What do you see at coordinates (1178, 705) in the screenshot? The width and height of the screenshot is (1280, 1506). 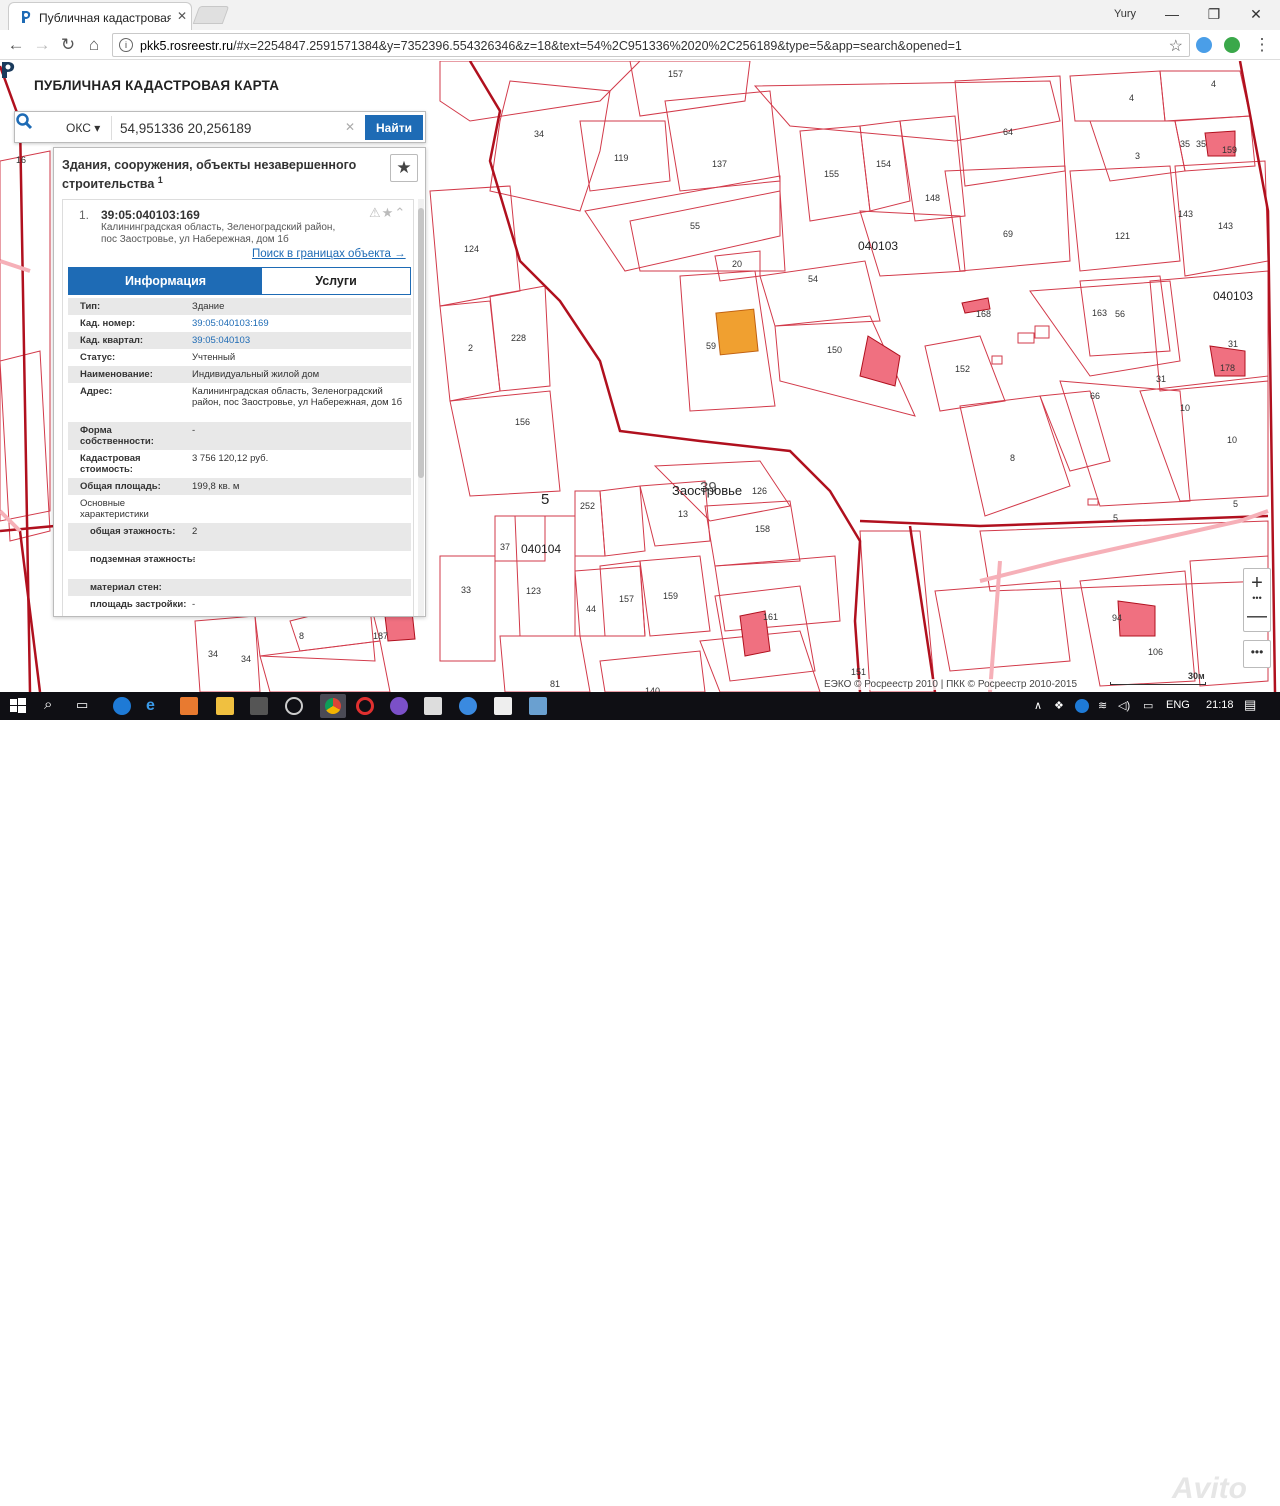 I see `language-indicator: ENG` at bounding box center [1178, 705].